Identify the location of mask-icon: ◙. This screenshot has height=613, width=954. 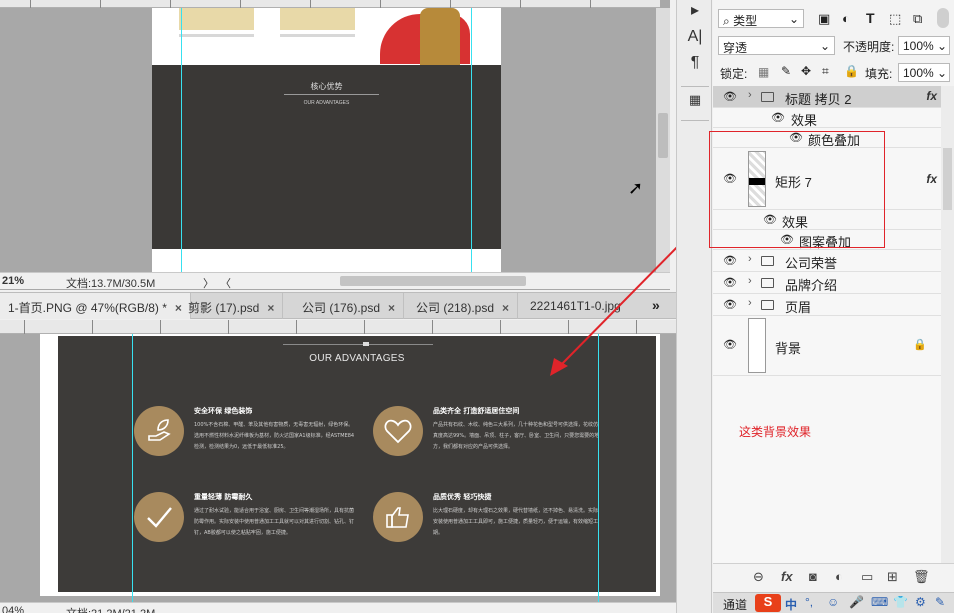
(813, 576).